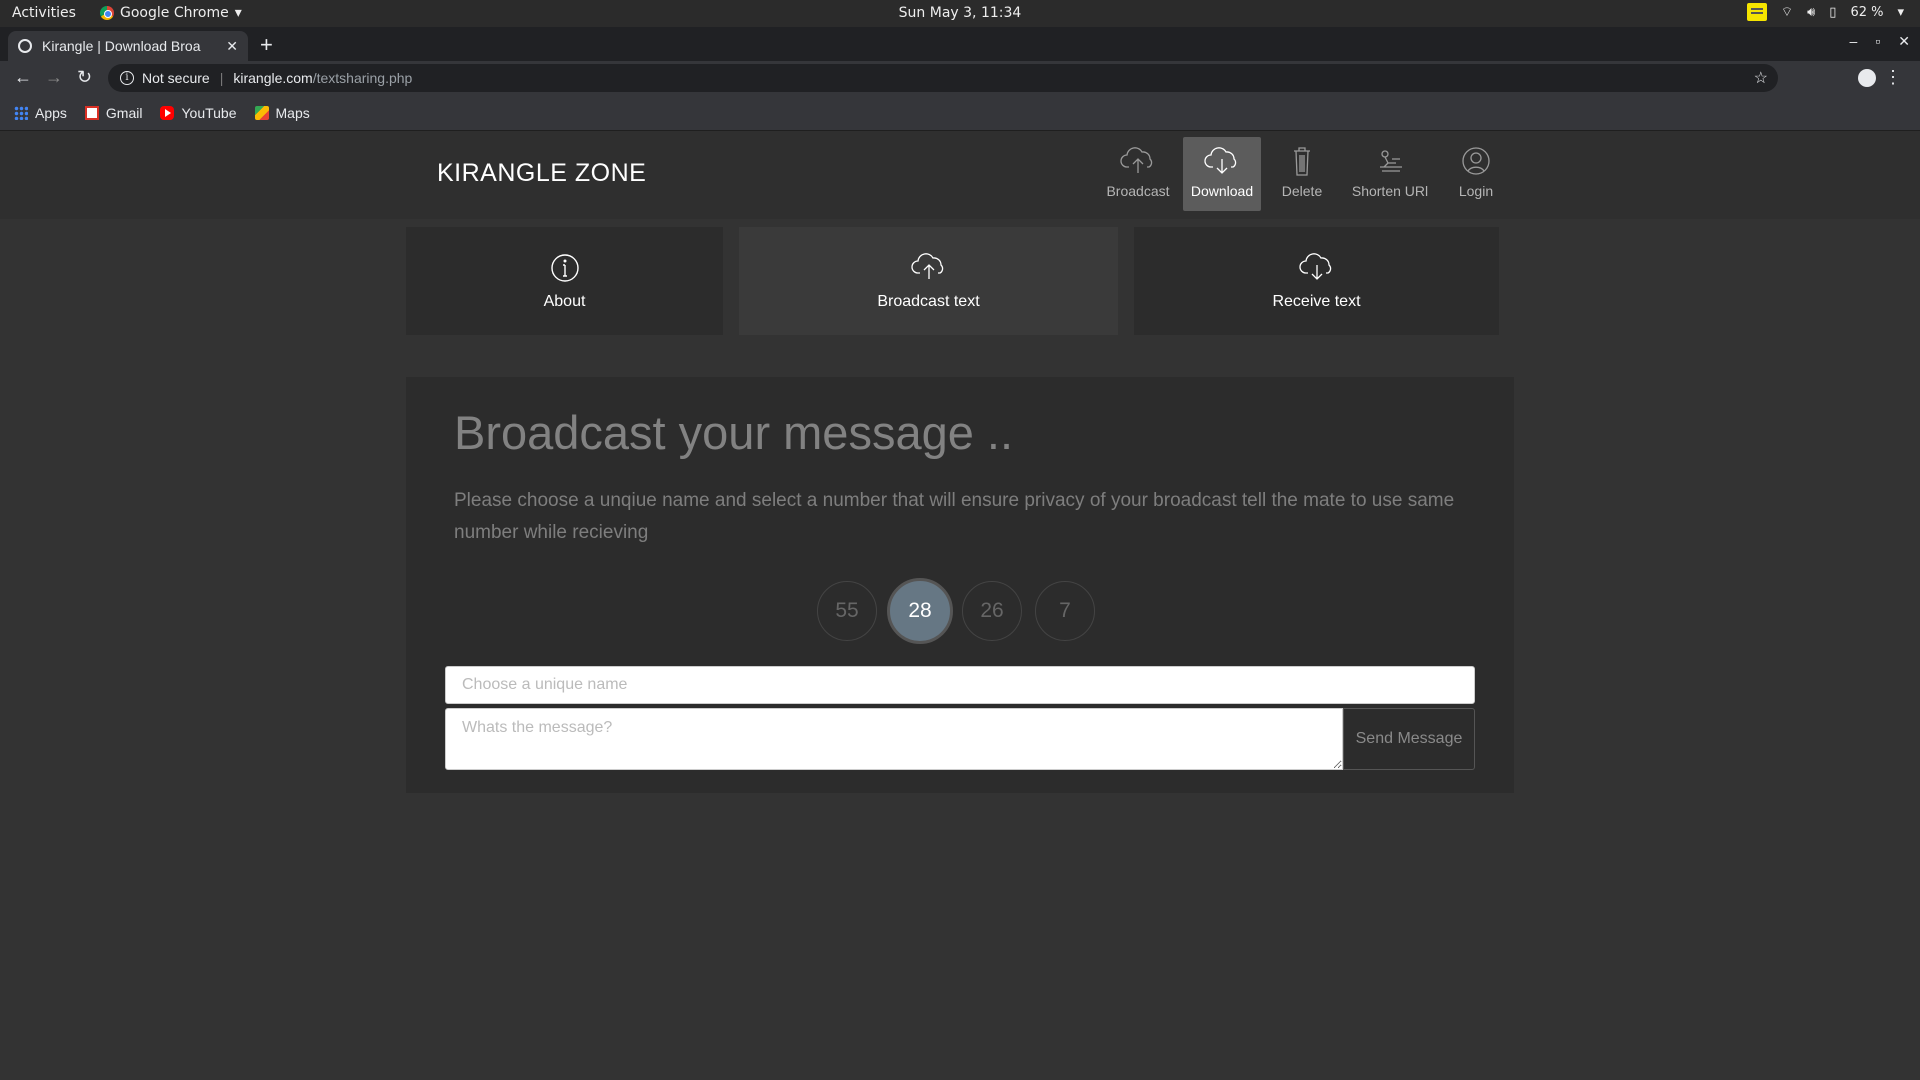 The height and width of the screenshot is (1080, 1920). Describe the element at coordinates (261, 112) in the screenshot. I see `maps-icon` at that location.